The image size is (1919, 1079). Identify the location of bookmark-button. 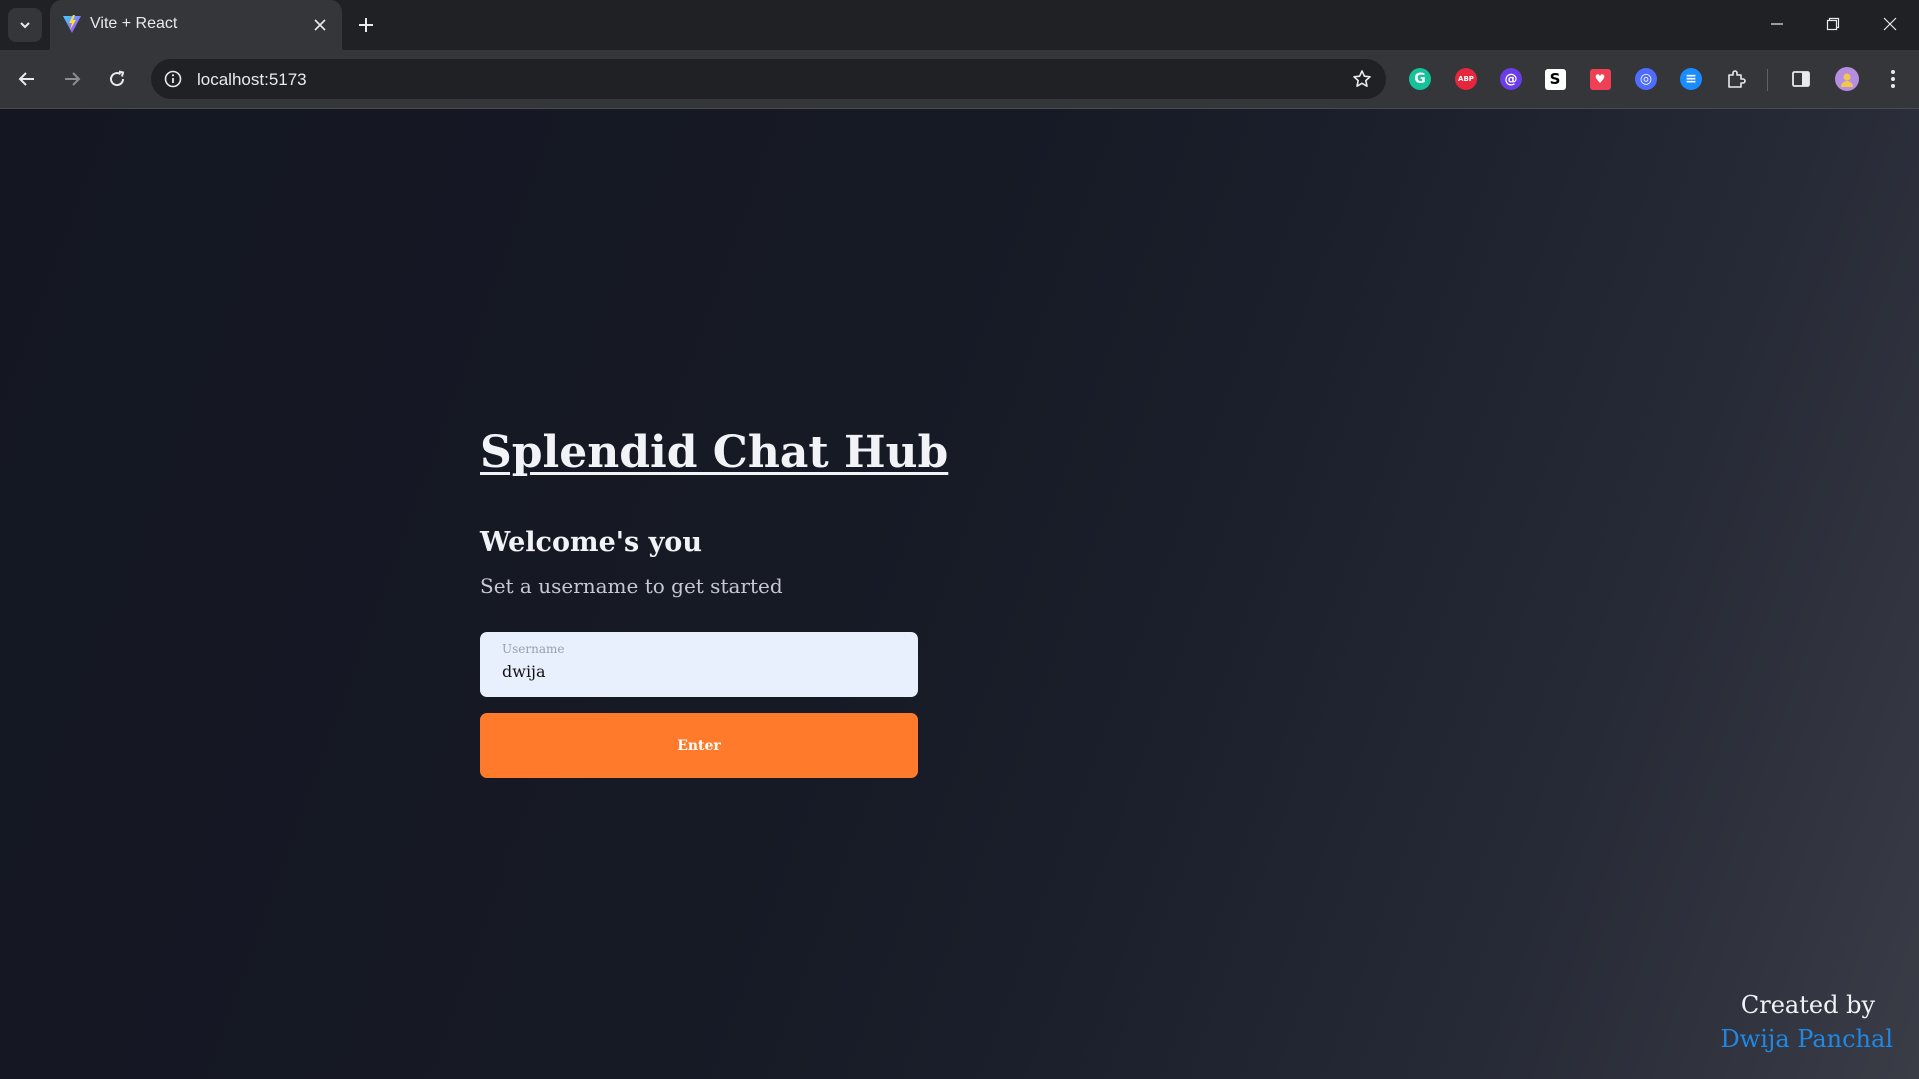
(1362, 79).